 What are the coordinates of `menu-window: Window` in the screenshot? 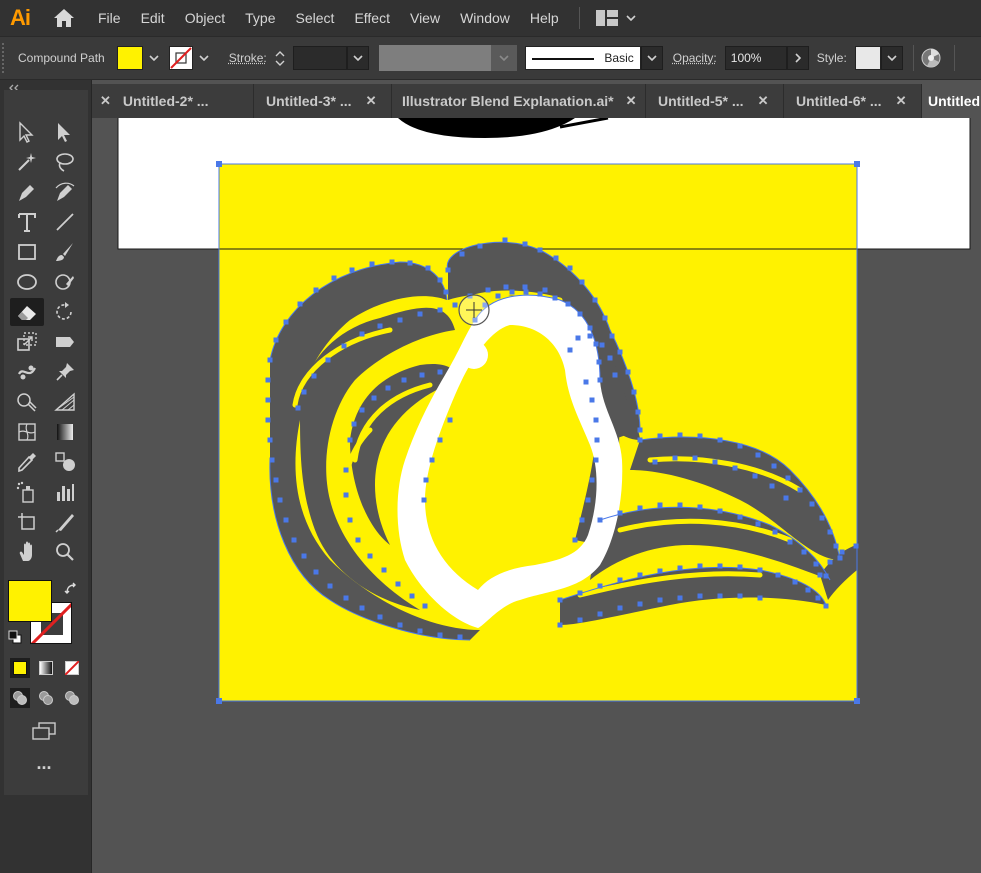 It's located at (485, 18).